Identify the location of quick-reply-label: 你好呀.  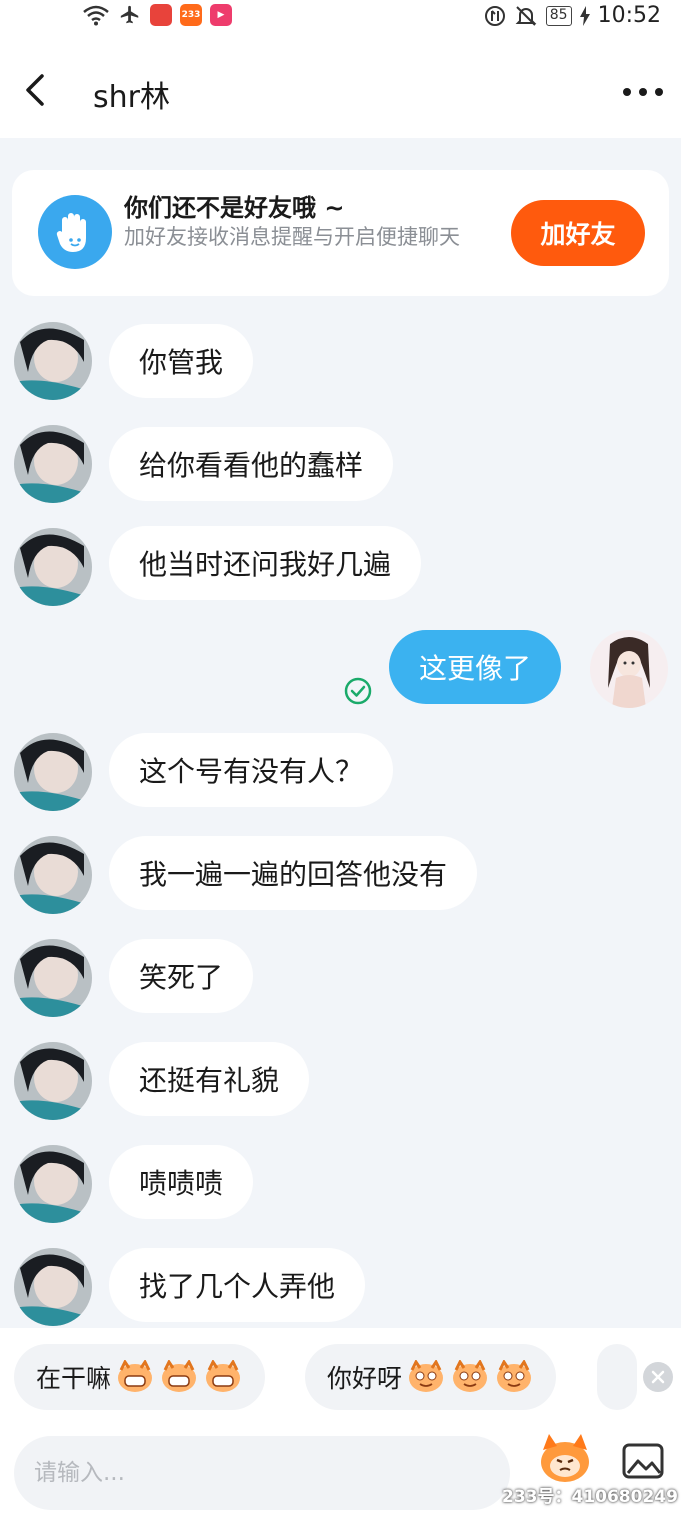
(365, 1378).